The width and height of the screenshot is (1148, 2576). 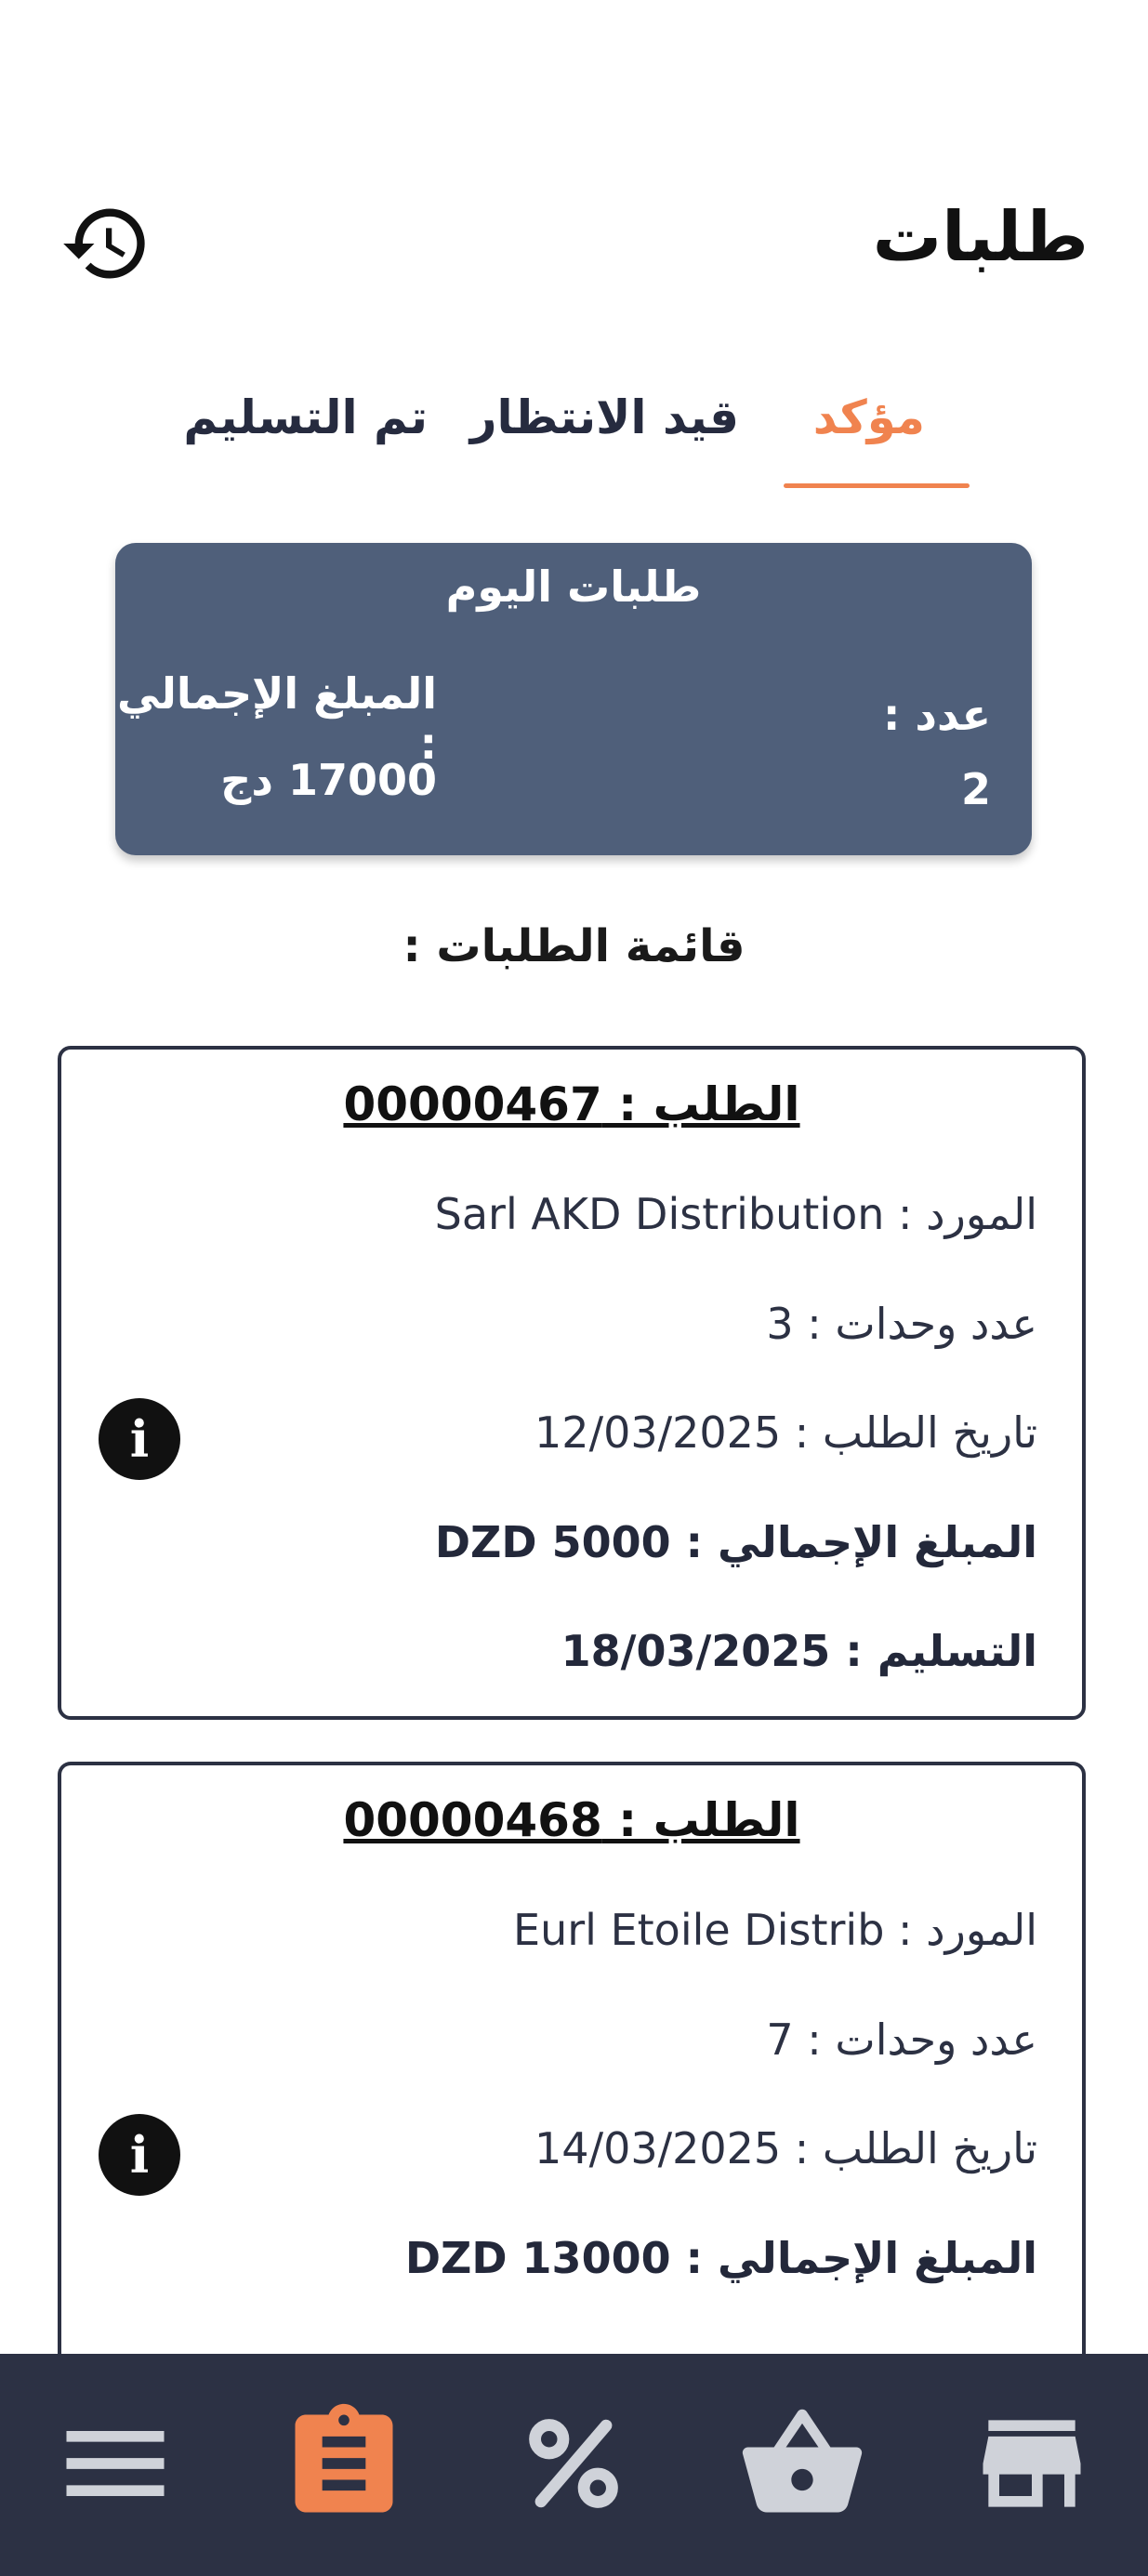 I want to click on nav-cart, so click(x=802, y=2463).